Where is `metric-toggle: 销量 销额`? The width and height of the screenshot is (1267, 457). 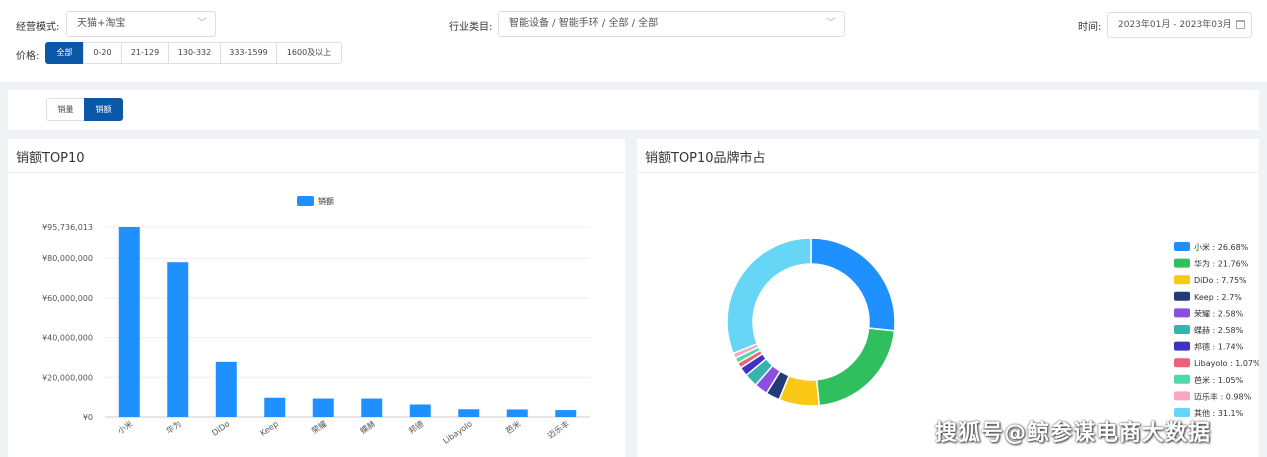
metric-toggle: 销量 销额 is located at coordinates (84, 109).